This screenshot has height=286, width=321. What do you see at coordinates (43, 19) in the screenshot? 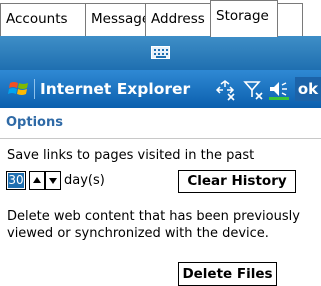
I see `tab-accounts: Accounts` at bounding box center [43, 19].